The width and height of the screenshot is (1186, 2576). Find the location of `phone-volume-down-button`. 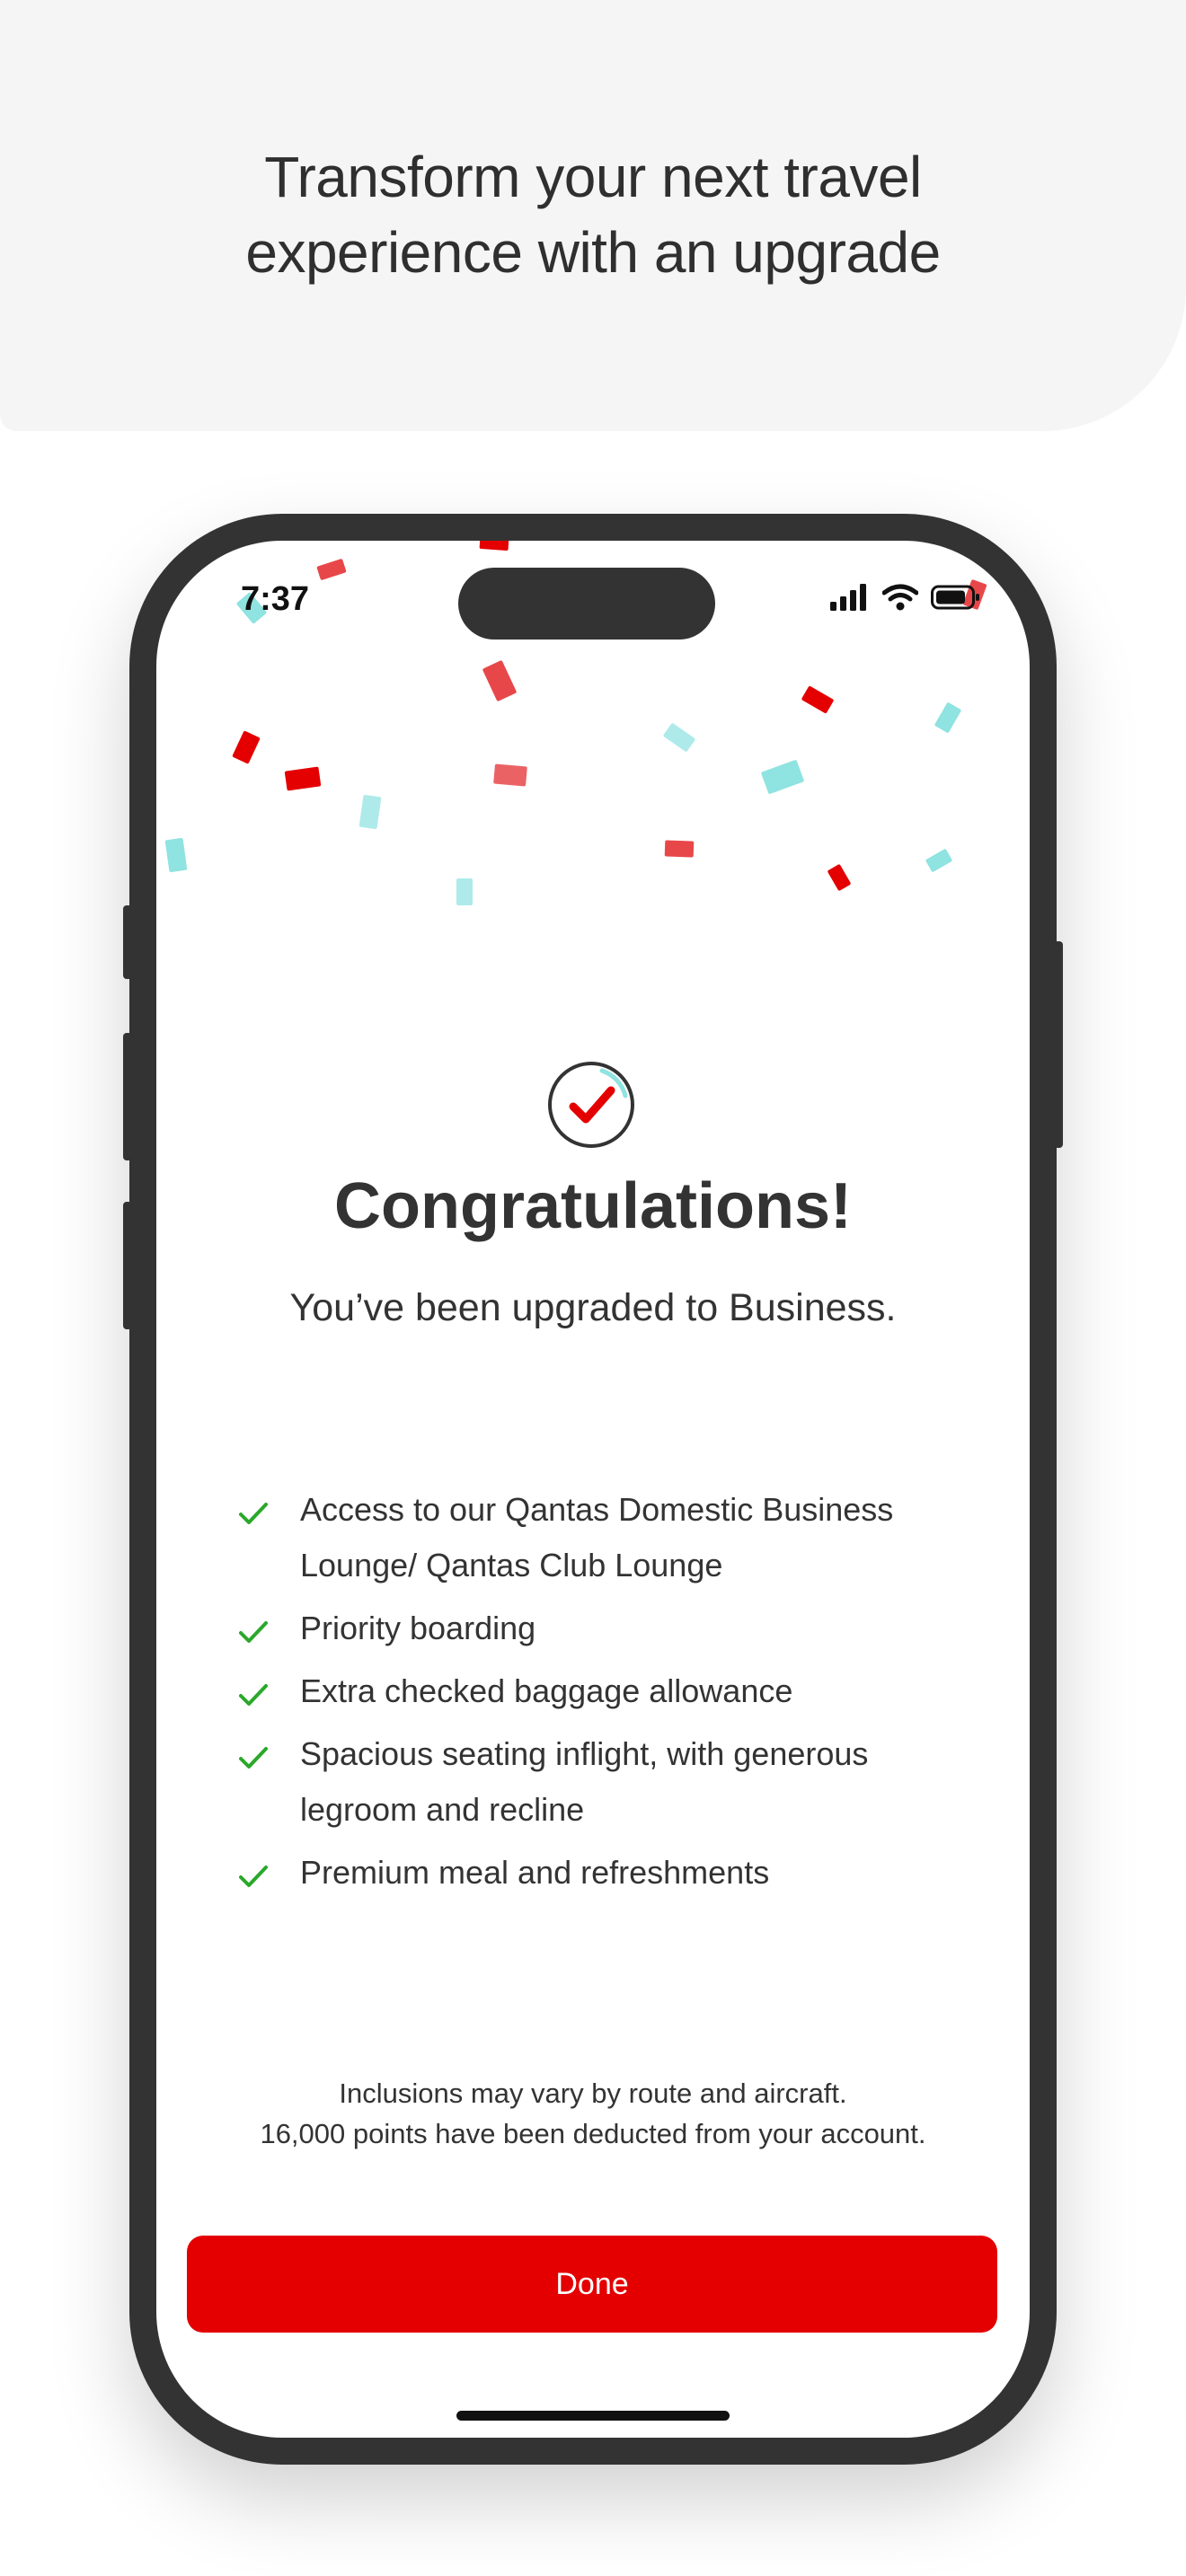

phone-volume-down-button is located at coordinates (127, 1265).